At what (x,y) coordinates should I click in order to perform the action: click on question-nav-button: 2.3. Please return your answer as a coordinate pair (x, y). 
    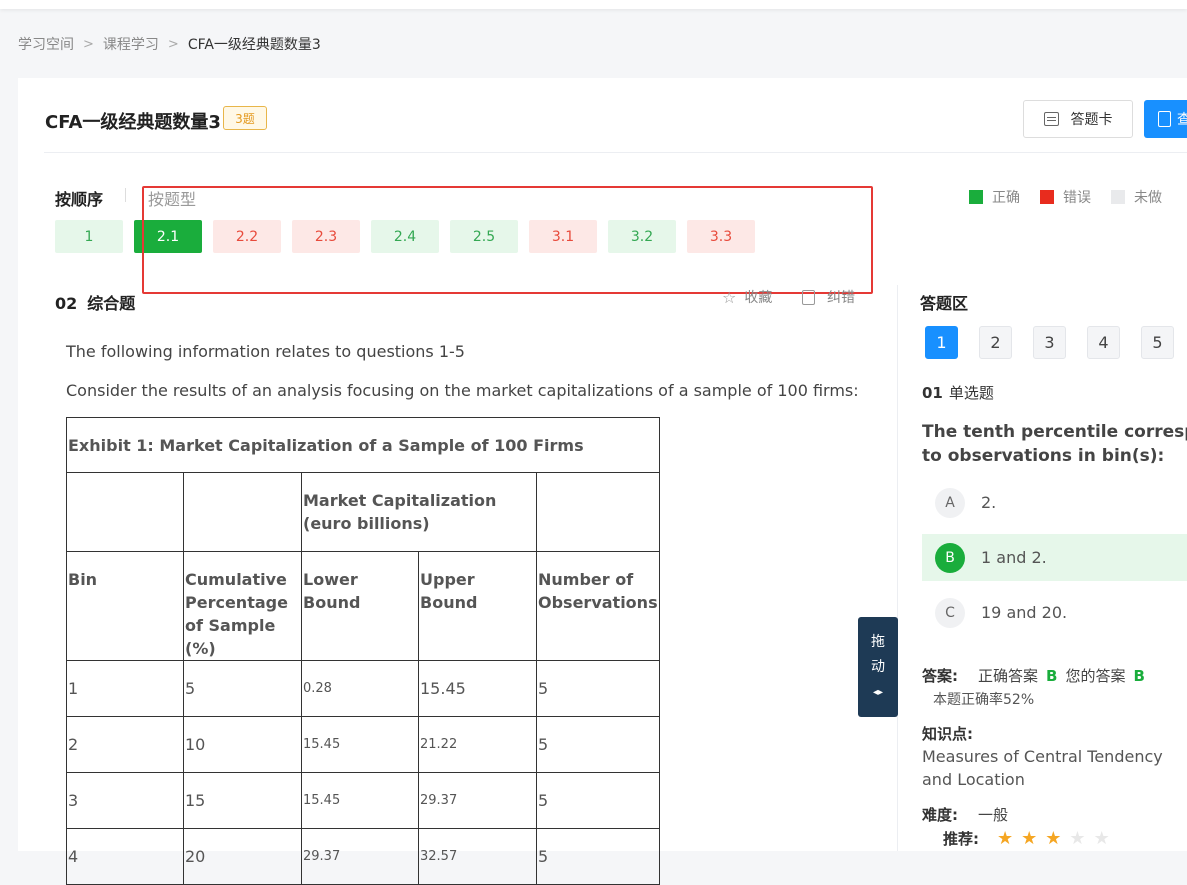
    Looking at the image, I should click on (326, 236).